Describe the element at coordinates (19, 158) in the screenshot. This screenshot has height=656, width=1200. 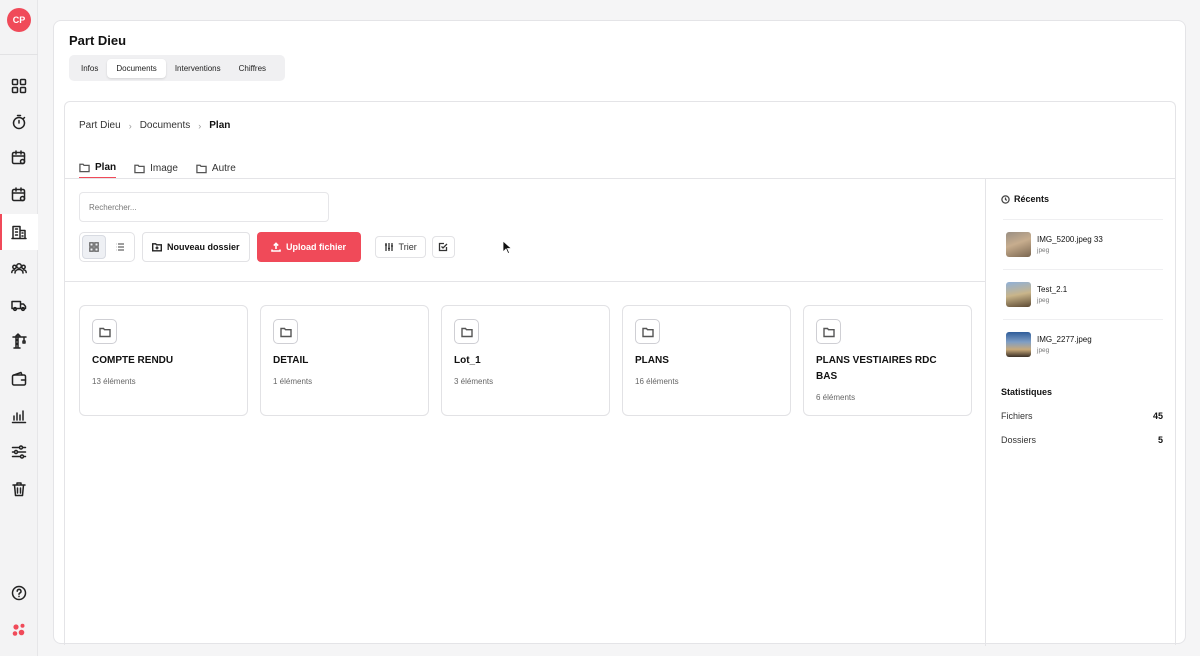
I see `sidebar-item-planning` at that location.